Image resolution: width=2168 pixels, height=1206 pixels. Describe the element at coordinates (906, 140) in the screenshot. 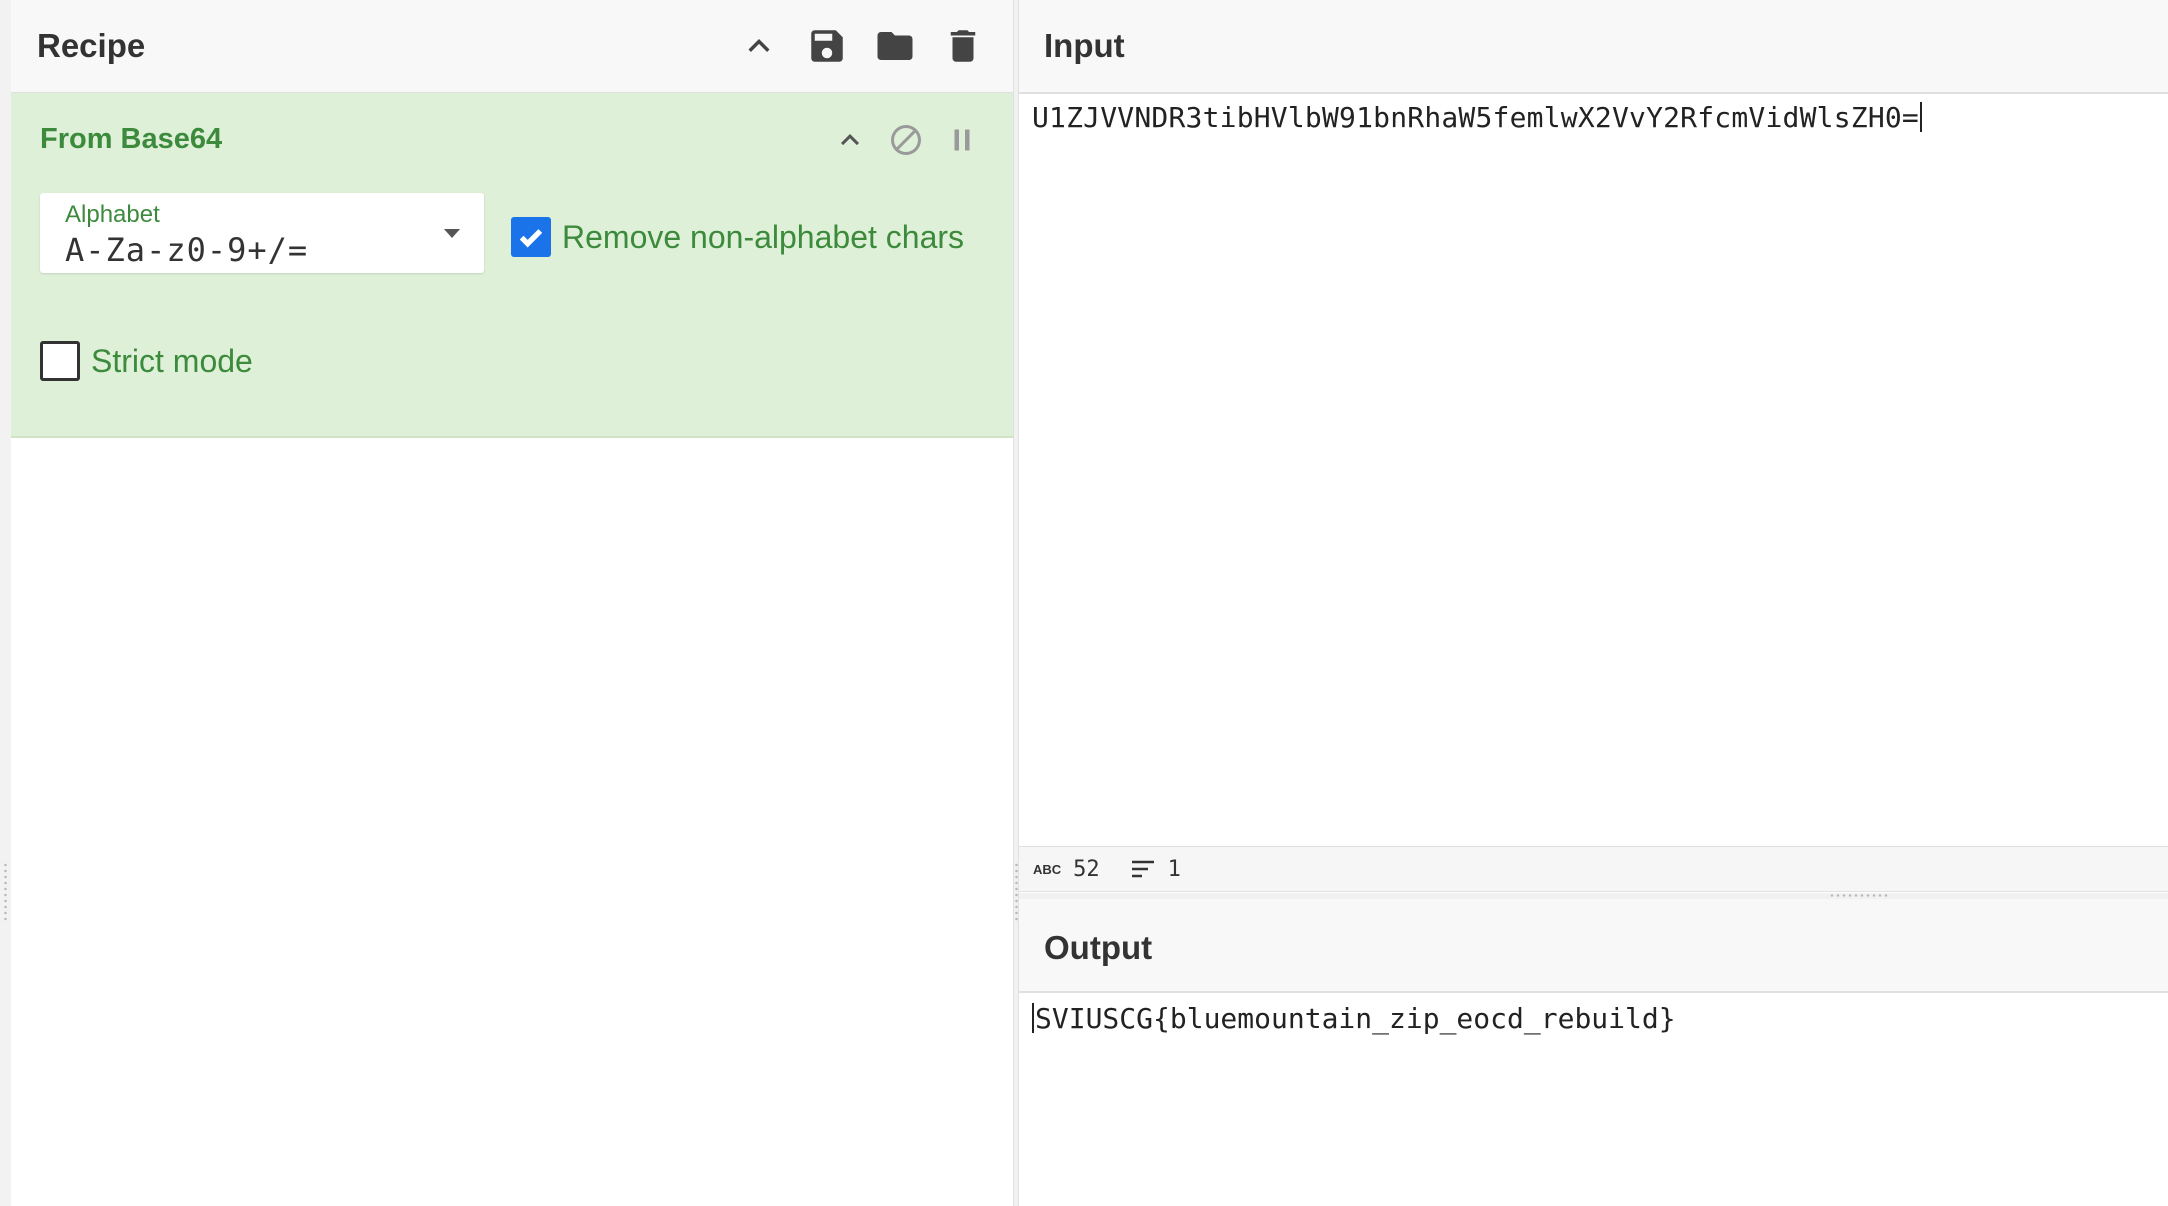

I see `disable-icon` at that location.